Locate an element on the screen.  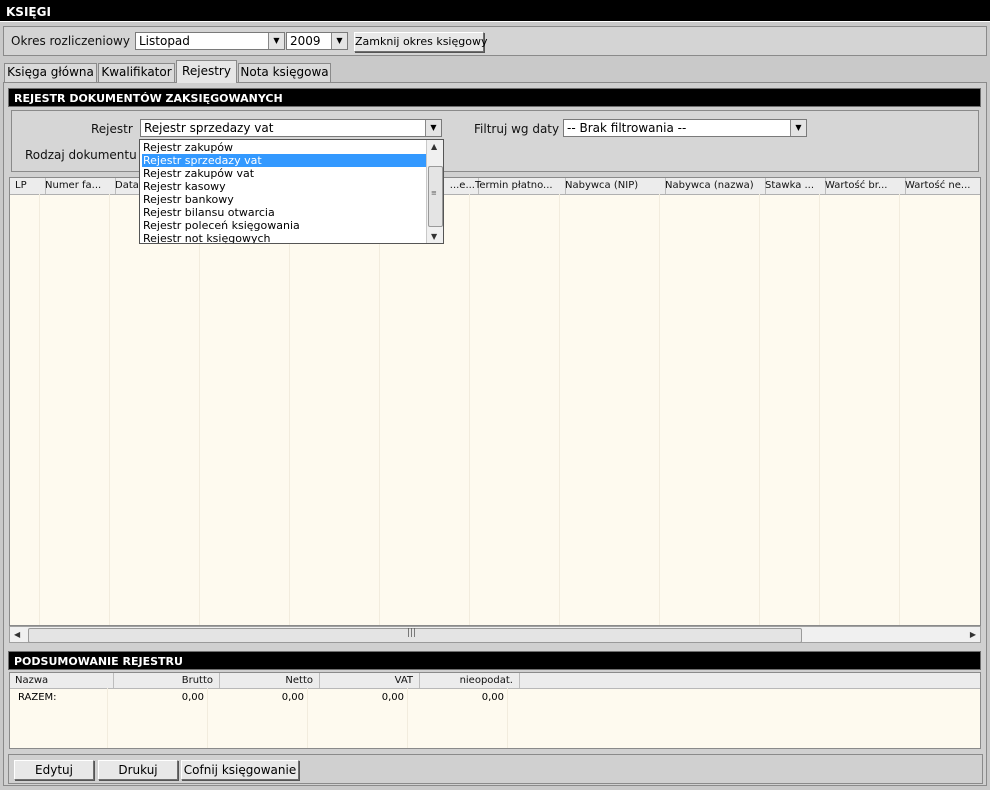
summary-vat: 0,00 is located at coordinates (392, 697).